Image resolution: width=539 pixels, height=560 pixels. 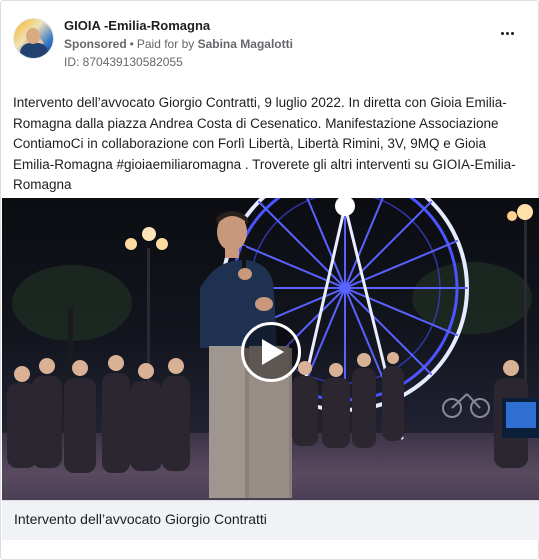 What do you see at coordinates (123, 62) in the screenshot?
I see `ad-id: ID: 870439130582055` at bounding box center [123, 62].